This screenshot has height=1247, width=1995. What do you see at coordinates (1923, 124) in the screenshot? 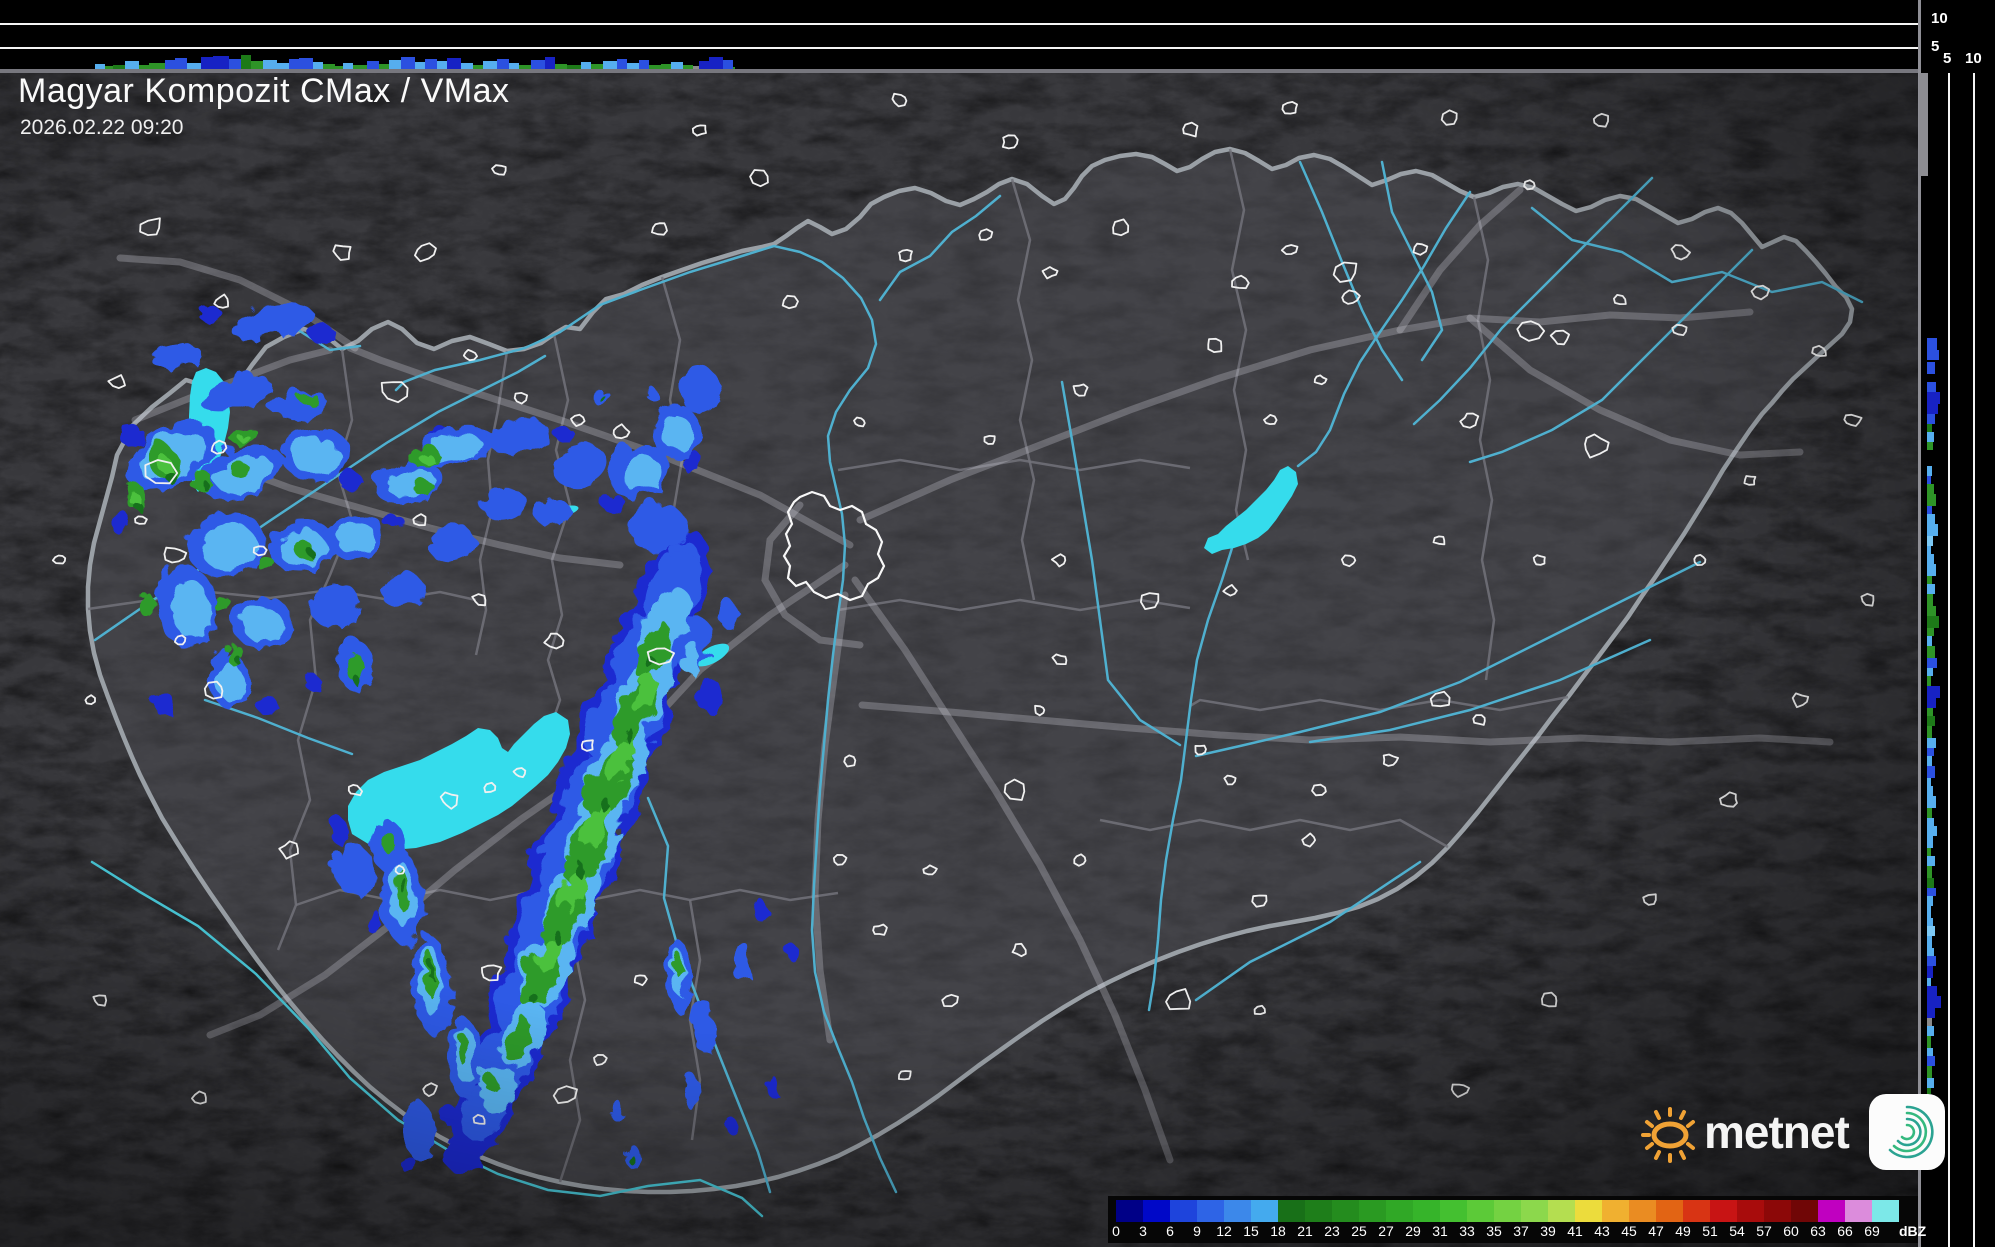
I see `right-panel-gray-marker` at bounding box center [1923, 124].